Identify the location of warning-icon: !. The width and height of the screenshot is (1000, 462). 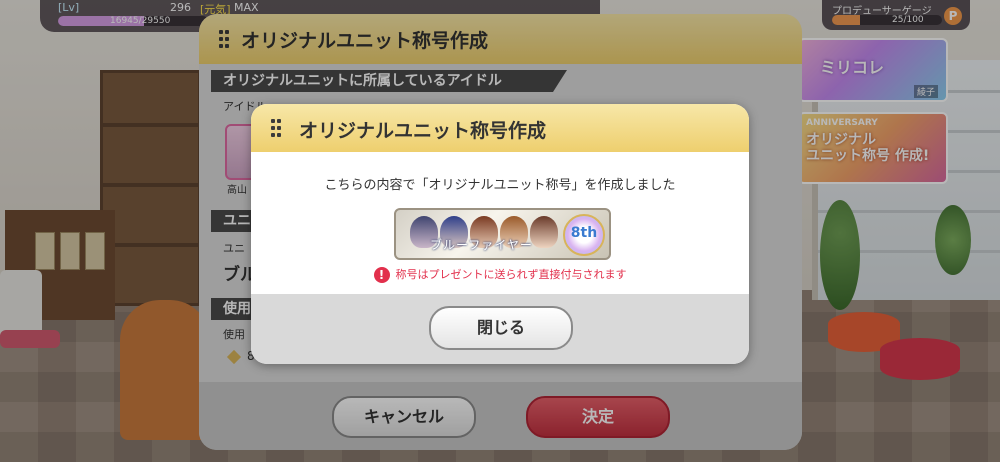
(381, 275).